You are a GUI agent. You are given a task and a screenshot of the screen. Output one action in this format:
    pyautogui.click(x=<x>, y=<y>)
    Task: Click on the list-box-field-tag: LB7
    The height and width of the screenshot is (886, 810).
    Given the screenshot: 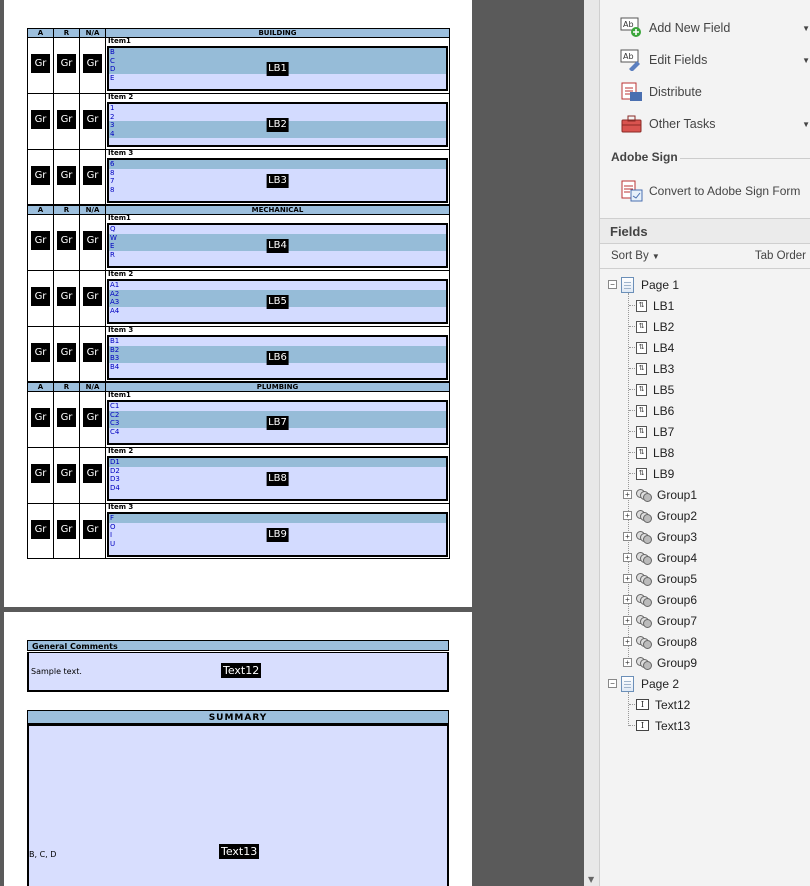 What is the action you would take?
    pyautogui.click(x=277, y=422)
    